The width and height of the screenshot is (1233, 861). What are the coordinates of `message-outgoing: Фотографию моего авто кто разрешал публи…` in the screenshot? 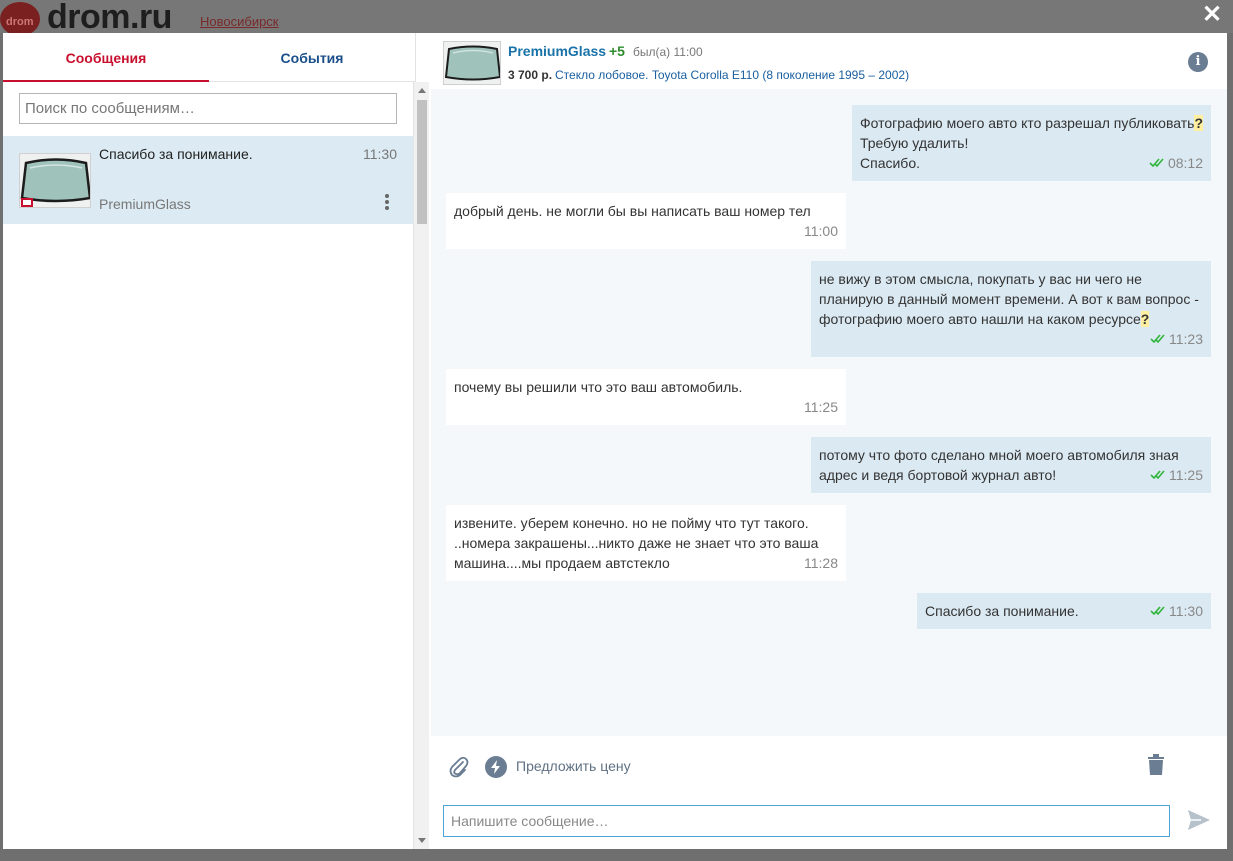 It's located at (1031, 143).